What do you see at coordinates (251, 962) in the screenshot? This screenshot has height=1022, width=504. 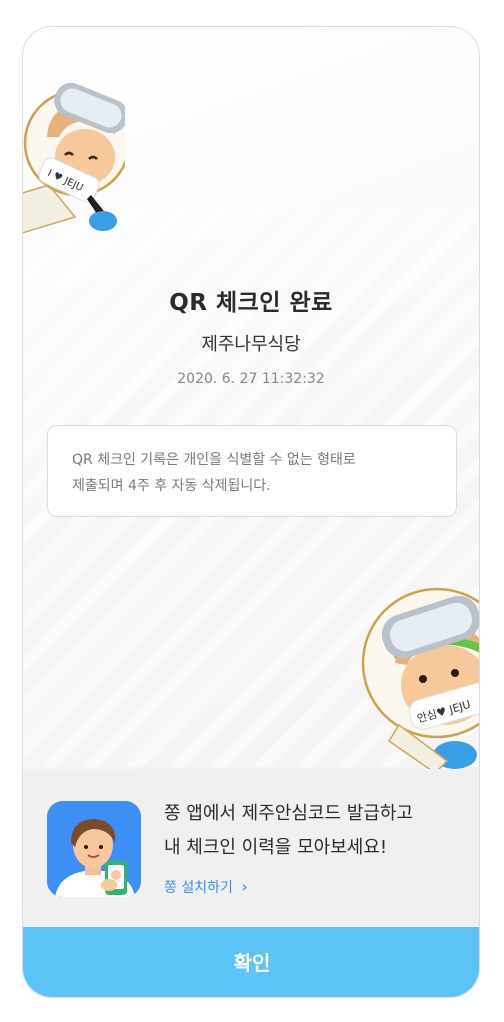 I see `confirm-button: 확인` at bounding box center [251, 962].